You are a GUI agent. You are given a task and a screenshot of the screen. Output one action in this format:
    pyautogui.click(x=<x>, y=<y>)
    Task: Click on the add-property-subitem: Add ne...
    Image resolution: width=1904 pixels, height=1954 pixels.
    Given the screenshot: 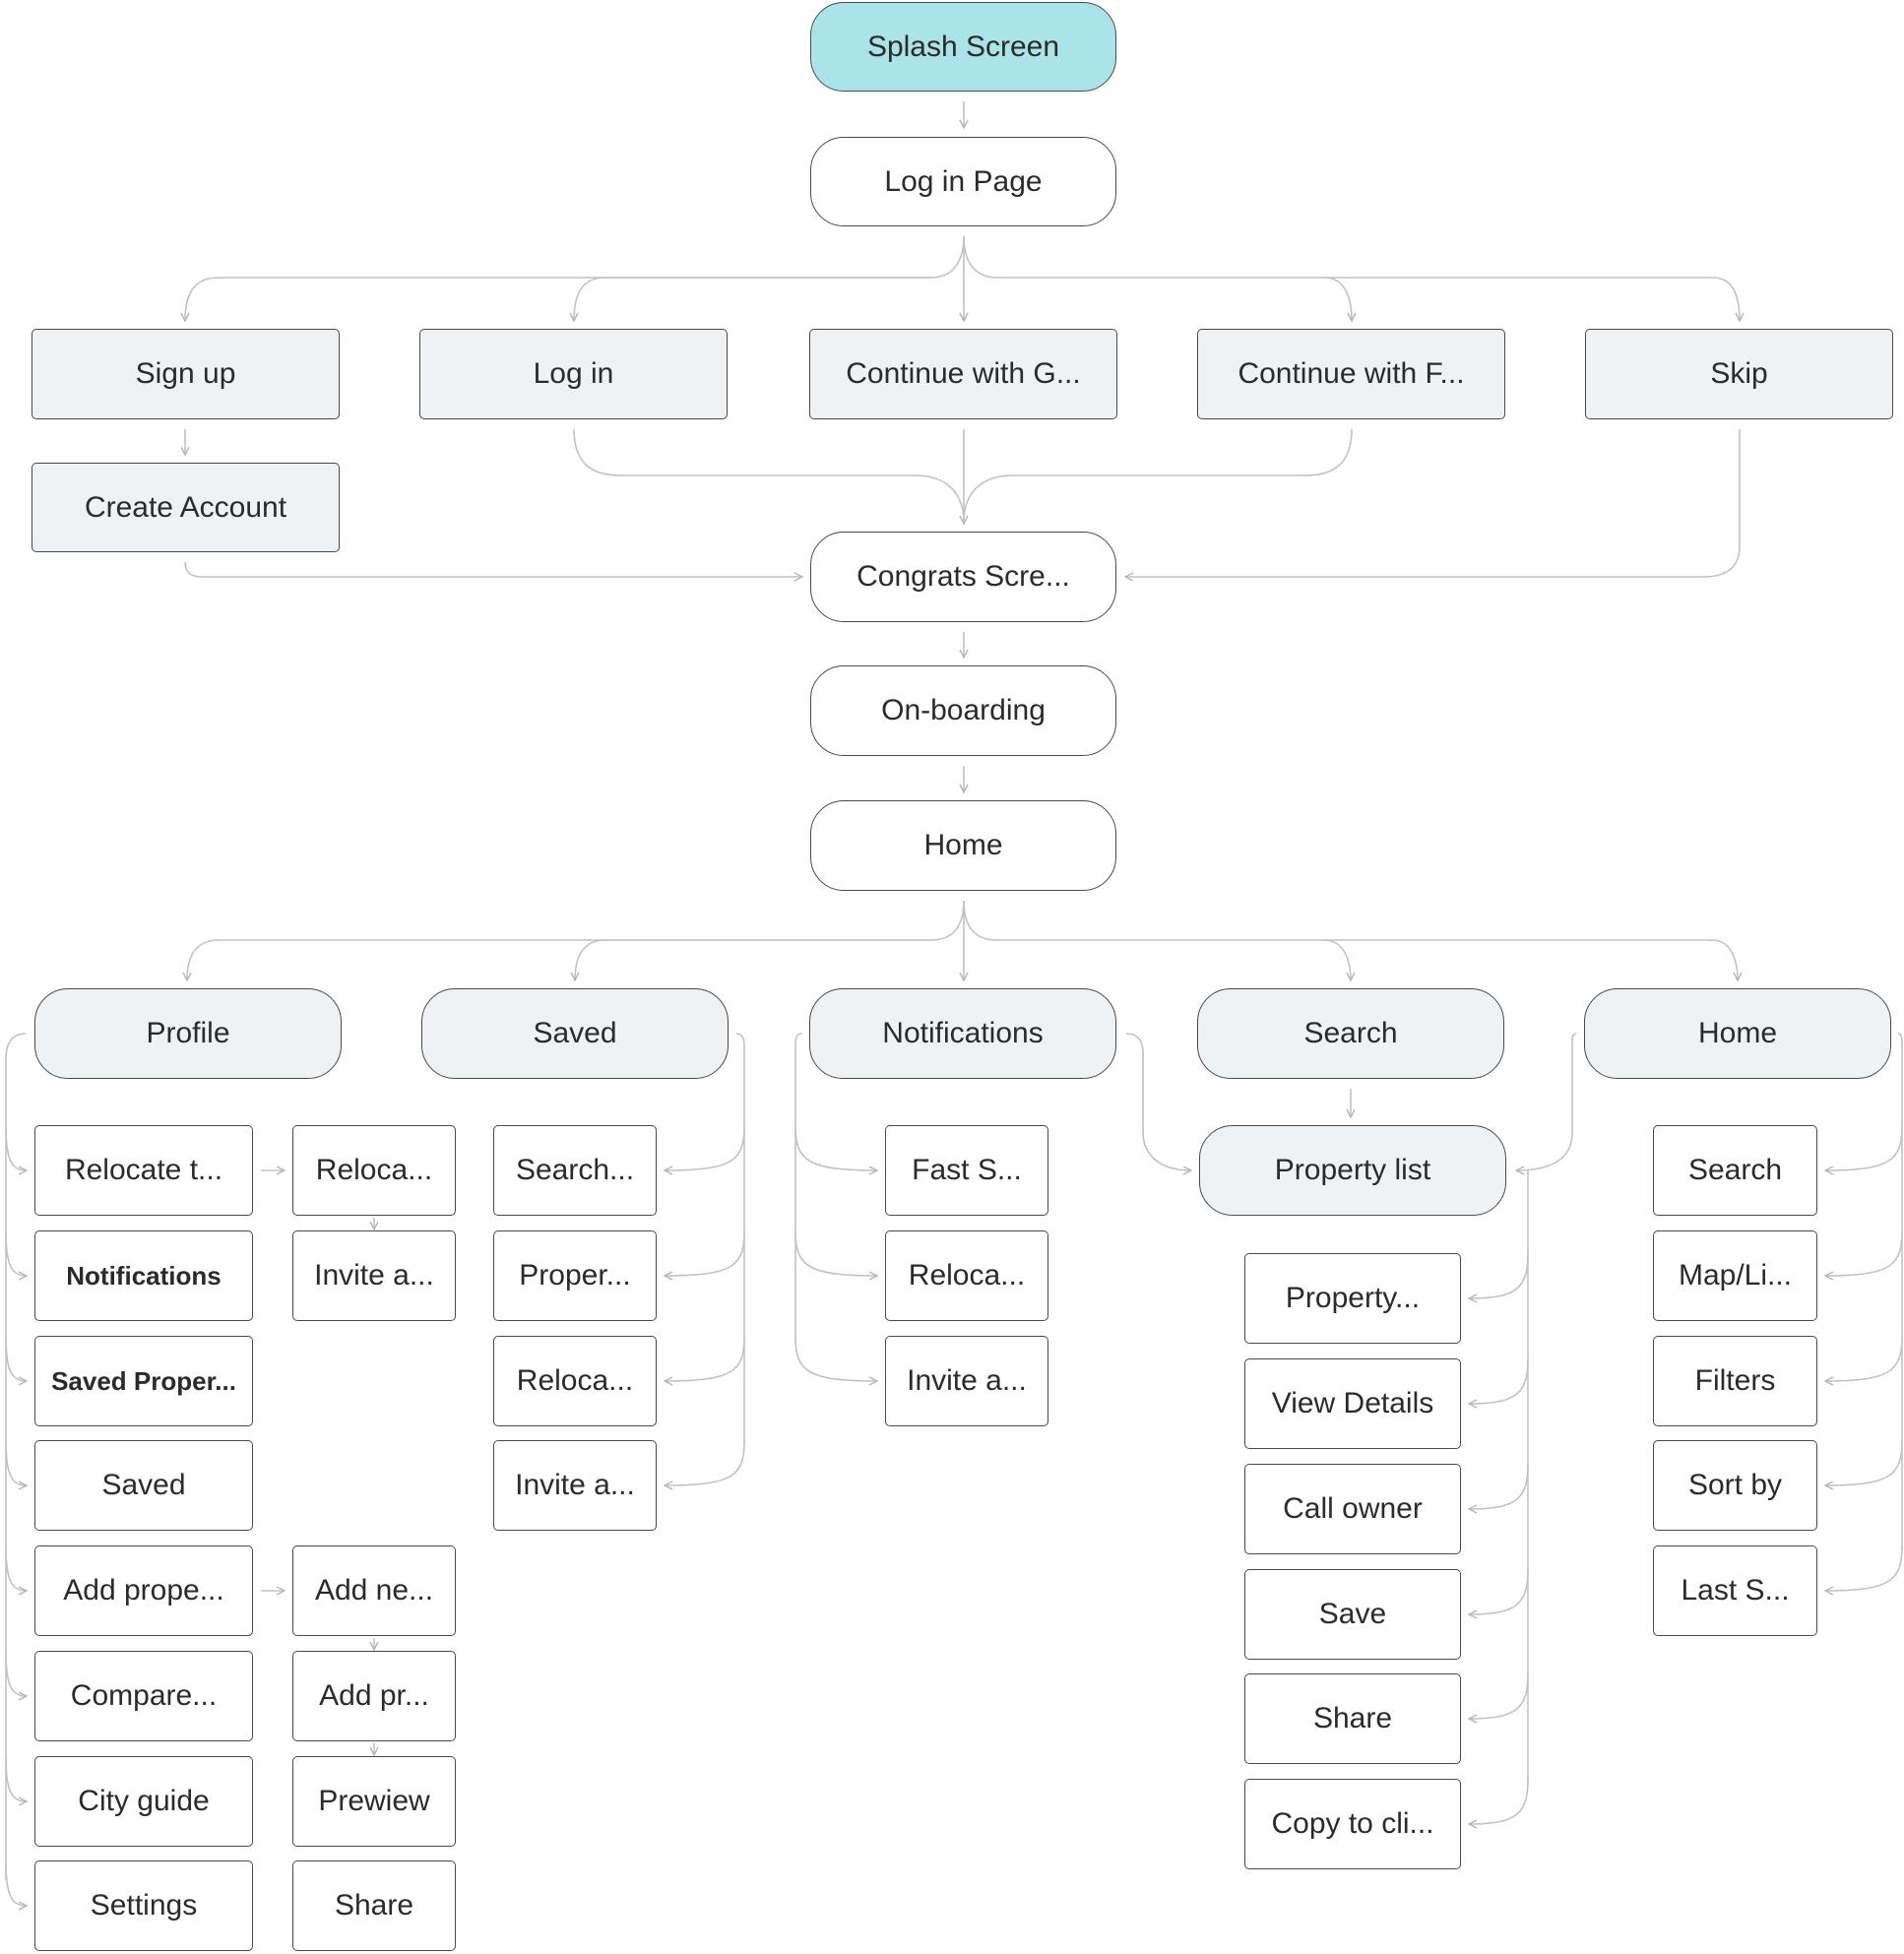 What is the action you would take?
    pyautogui.click(x=374, y=1591)
    